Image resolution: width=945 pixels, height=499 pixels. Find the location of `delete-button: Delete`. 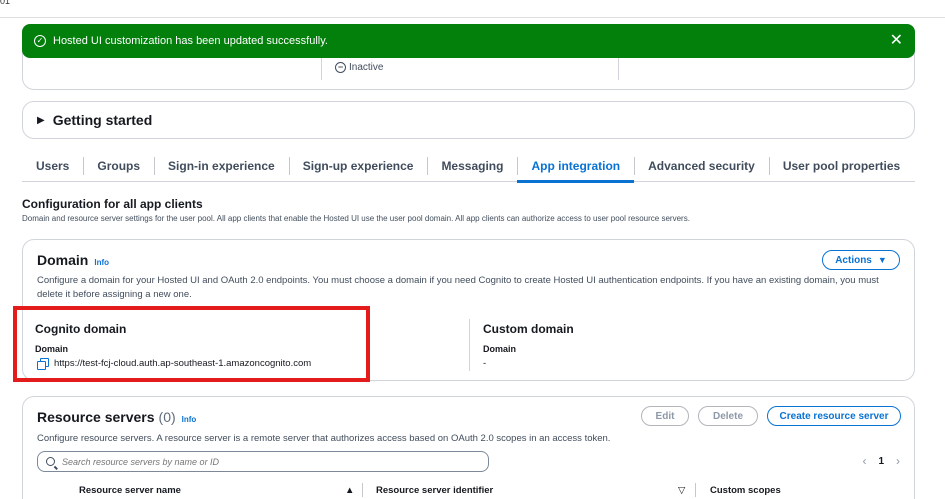

delete-button: Delete is located at coordinates (728, 416).